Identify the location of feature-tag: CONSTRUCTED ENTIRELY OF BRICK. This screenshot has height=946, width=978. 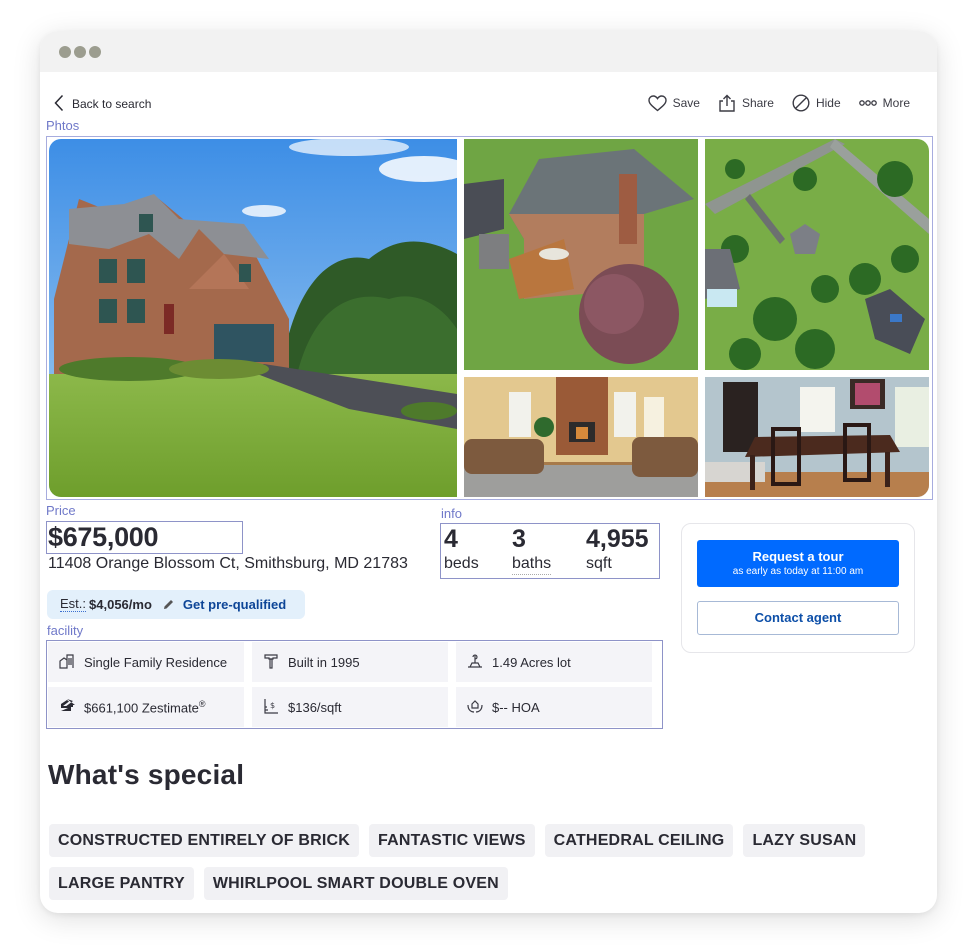
(204, 840).